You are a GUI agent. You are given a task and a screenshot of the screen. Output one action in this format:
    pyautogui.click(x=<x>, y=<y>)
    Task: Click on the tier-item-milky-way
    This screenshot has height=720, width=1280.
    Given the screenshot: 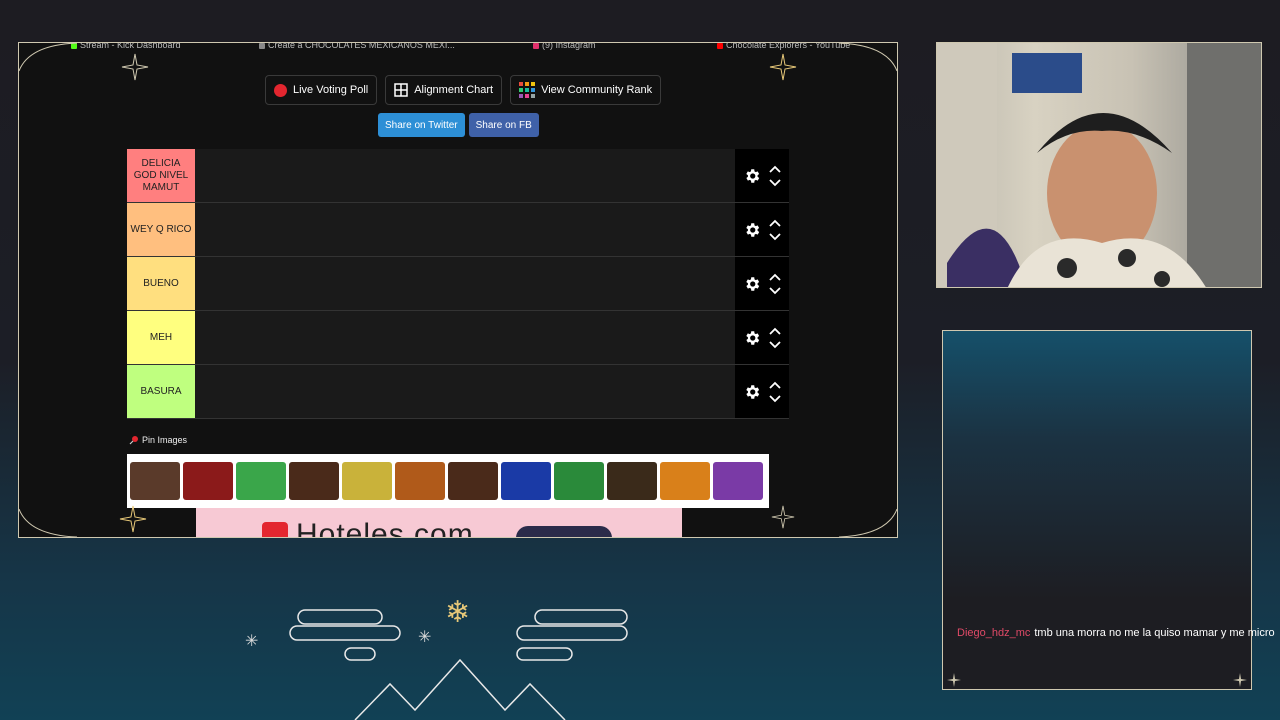 What is the action you would take?
    pyautogui.click(x=155, y=481)
    